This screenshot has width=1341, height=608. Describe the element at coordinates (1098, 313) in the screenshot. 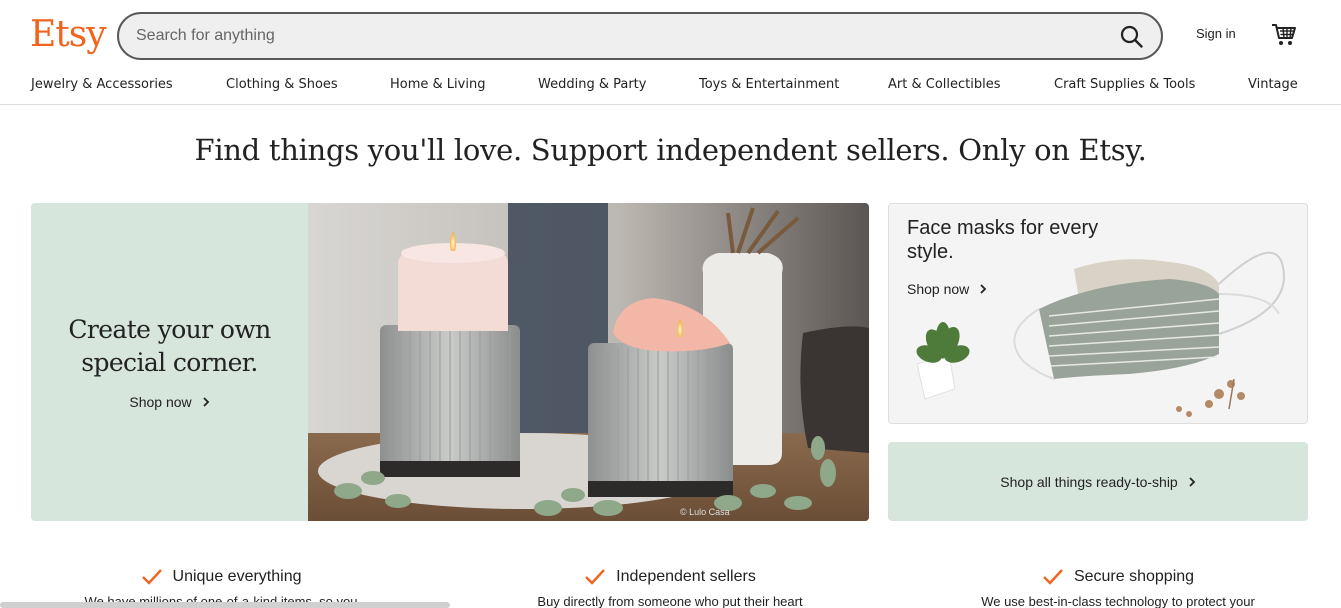

I see `face-masks-card: Face masks for every style. Shop now` at that location.